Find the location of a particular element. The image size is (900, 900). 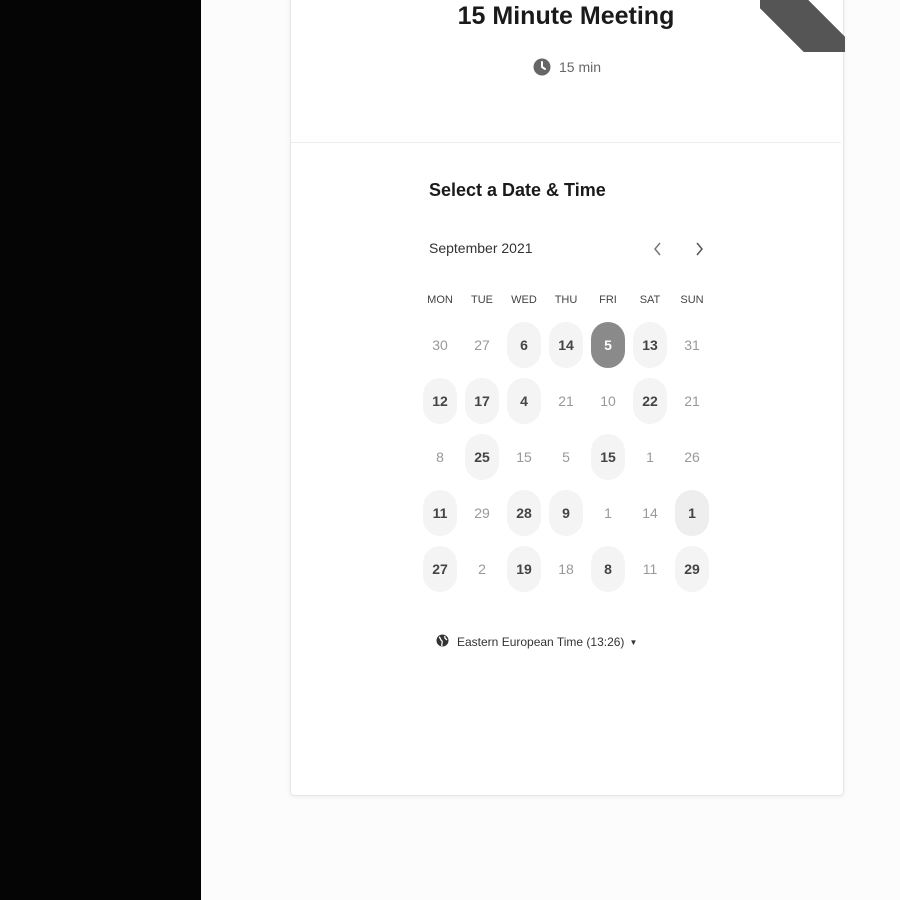

calendar-day-label: 31 is located at coordinates (692, 345).